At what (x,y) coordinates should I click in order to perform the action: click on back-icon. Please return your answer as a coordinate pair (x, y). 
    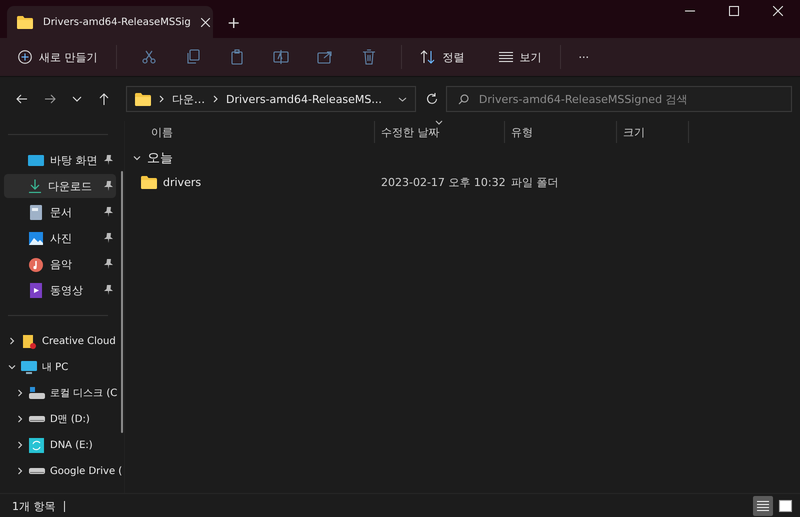
    Looking at the image, I should click on (22, 99).